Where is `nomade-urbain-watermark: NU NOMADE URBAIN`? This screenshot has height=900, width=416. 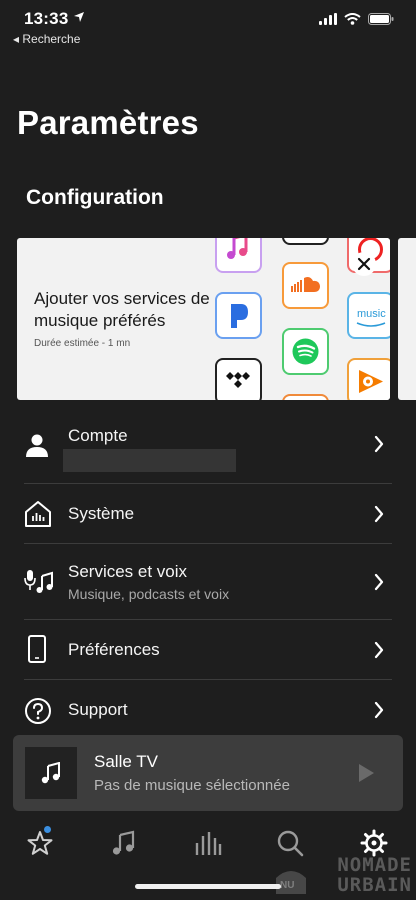 nomade-urbain-watermark: NU NOMADE URBAIN is located at coordinates (343, 875).